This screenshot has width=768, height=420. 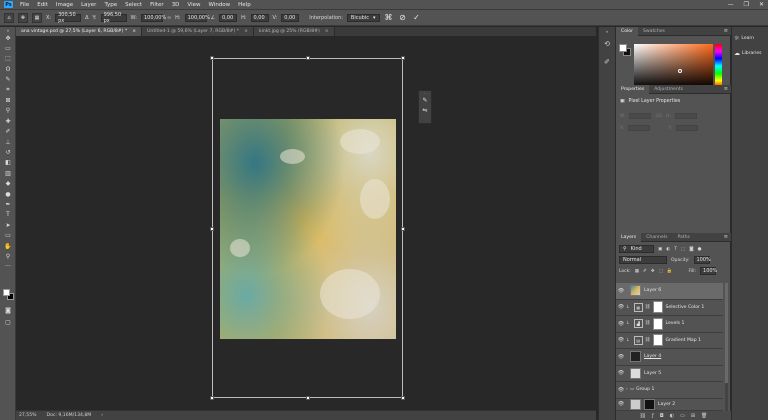 I want to click on add-mask-icon: ◘, so click(x=662, y=416).